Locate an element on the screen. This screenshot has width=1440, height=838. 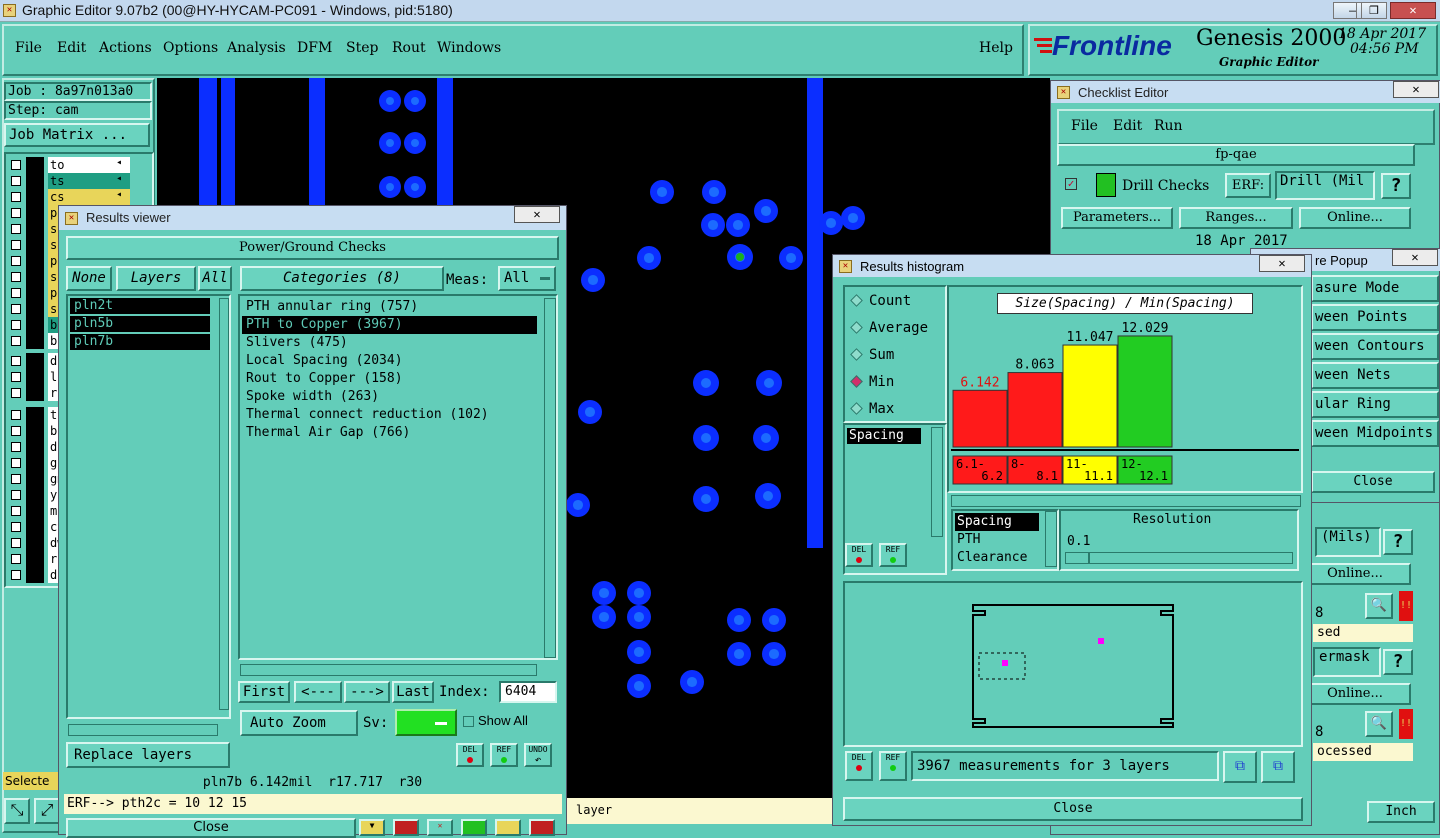
menu-options: Options is located at coordinates (190, 48).